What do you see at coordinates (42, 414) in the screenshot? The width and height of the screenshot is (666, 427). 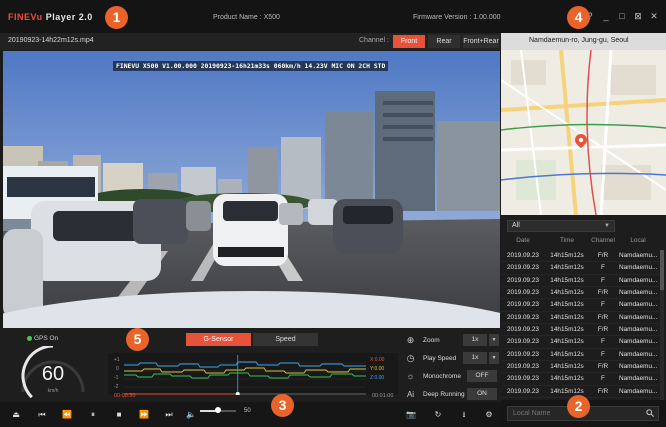 I see `previous-file-icon: ⏮` at bounding box center [42, 414].